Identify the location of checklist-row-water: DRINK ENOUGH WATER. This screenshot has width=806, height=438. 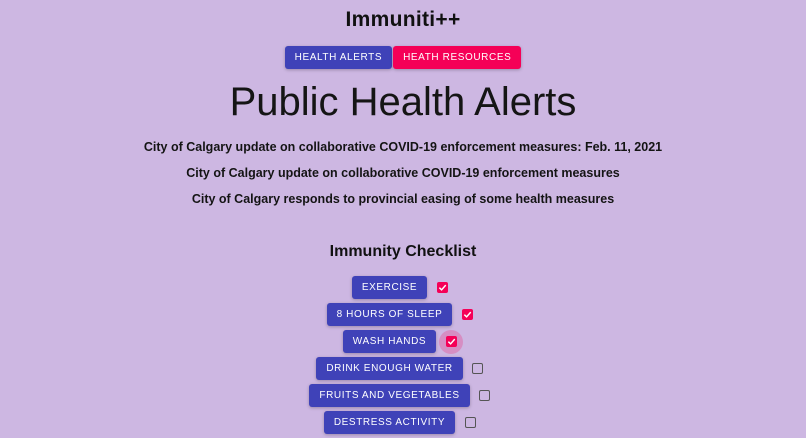
(403, 368).